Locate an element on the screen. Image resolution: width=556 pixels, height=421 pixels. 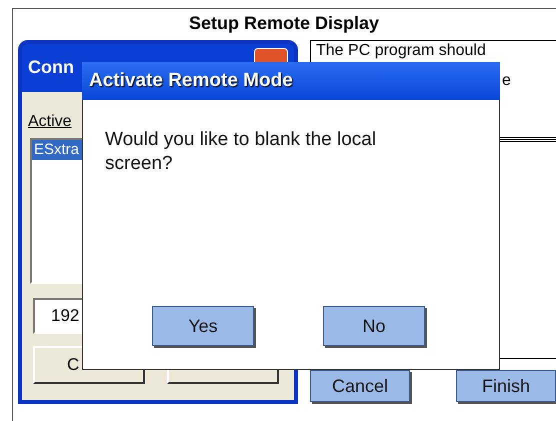
dialog-message: Would you like to blank the local screen? is located at coordinates (241, 152).